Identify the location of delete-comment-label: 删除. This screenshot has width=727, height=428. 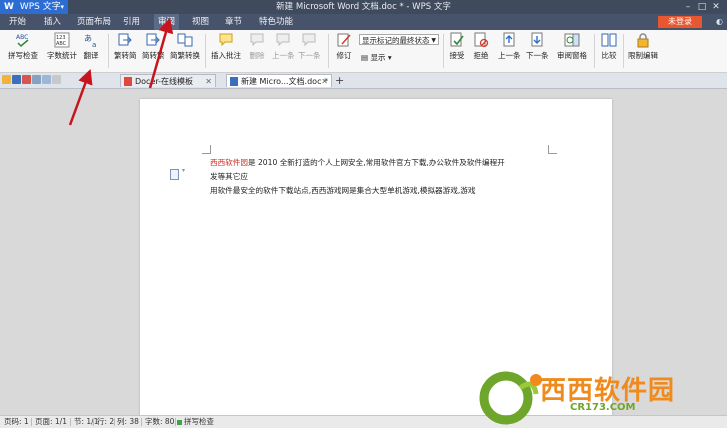
(257, 55).